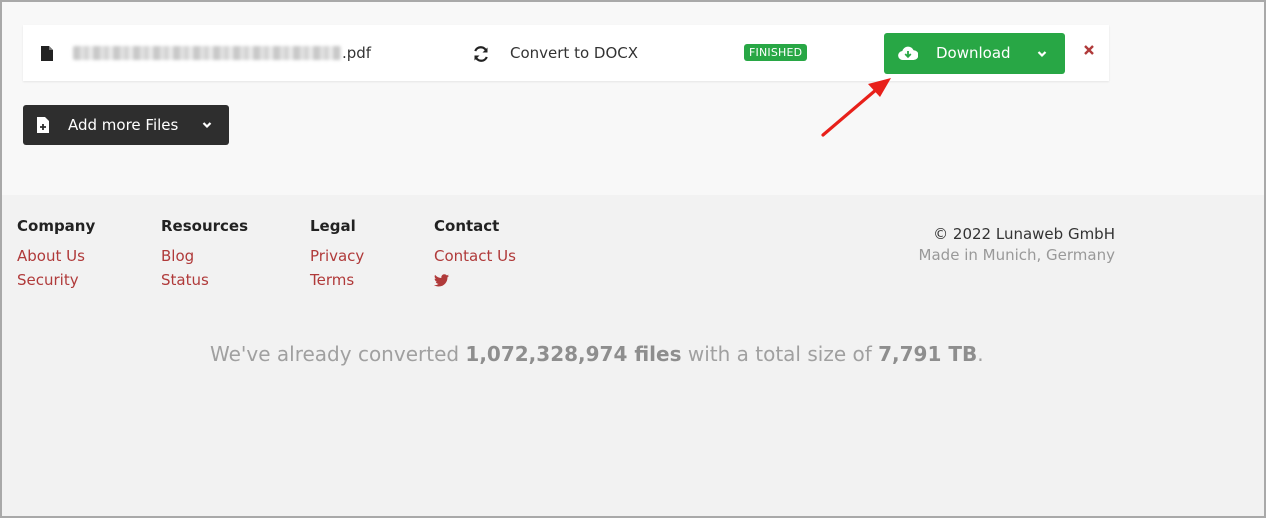 This screenshot has width=1266, height=518. I want to click on footer-column-company: Company About Us Security, so click(56, 255).